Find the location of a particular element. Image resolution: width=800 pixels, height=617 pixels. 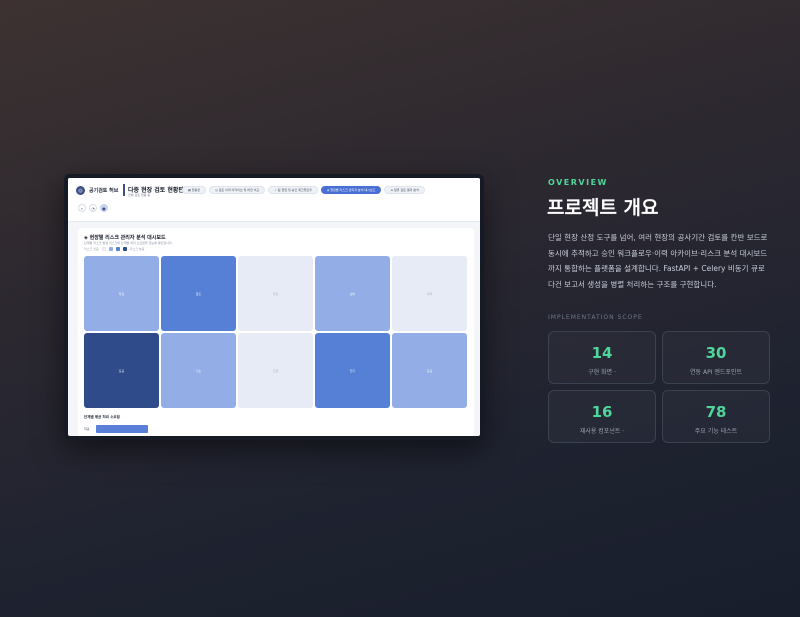

stat-label: 주요 기능 테스트 is located at coordinates (716, 431).